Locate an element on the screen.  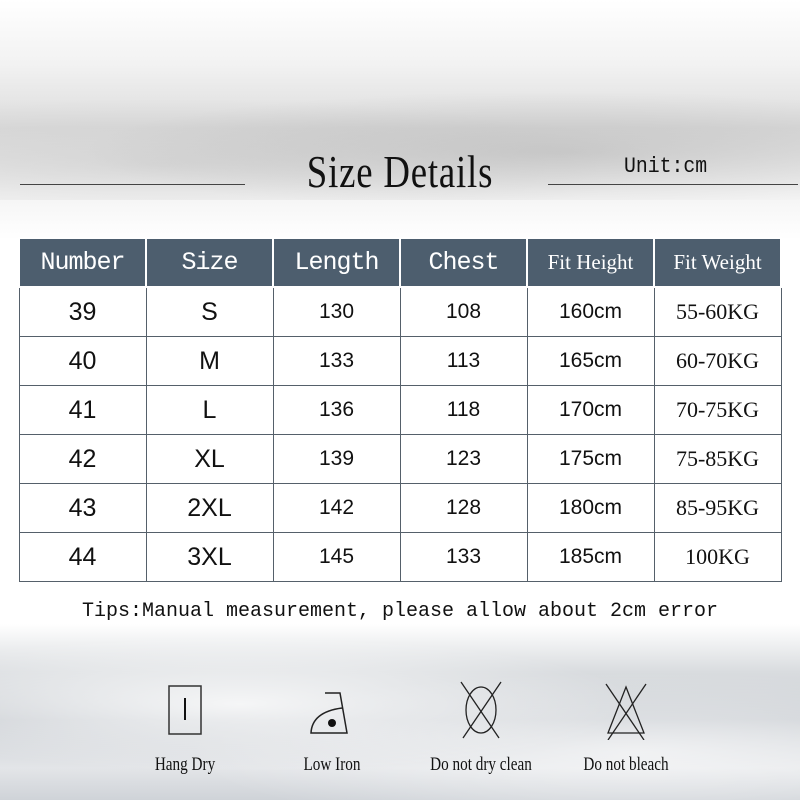
care-hang-dry: Hang Dry is located at coordinates (185, 728).